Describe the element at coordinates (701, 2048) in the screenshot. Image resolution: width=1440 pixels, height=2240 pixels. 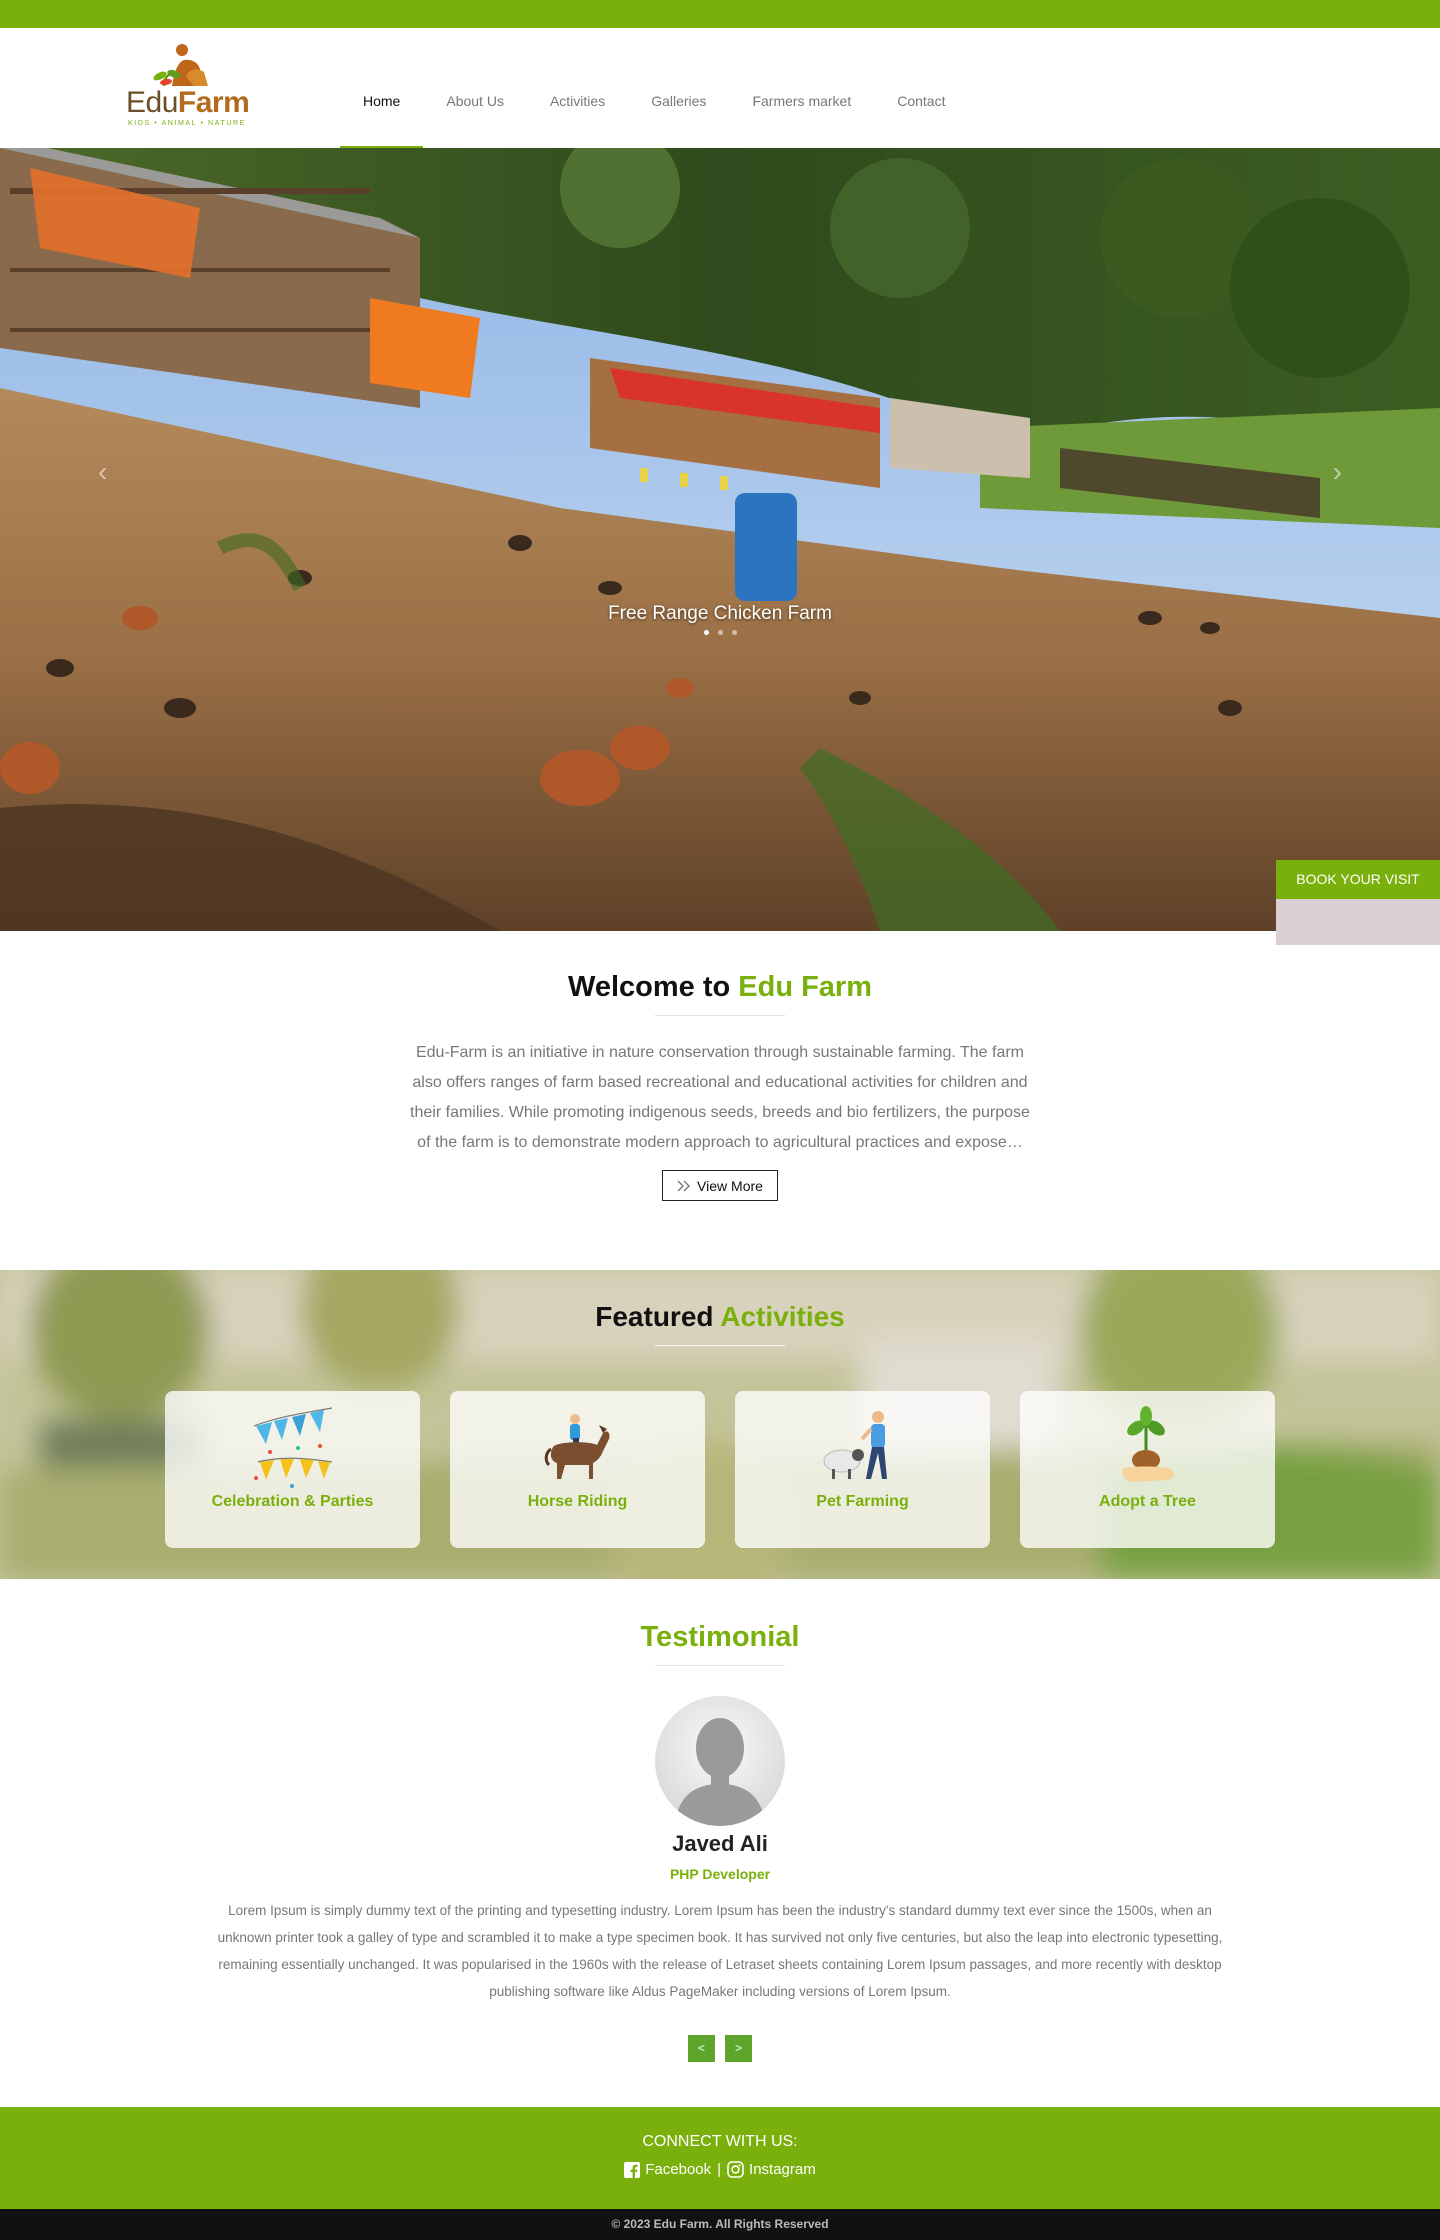
I see `testimonial-prev-button: <` at that location.